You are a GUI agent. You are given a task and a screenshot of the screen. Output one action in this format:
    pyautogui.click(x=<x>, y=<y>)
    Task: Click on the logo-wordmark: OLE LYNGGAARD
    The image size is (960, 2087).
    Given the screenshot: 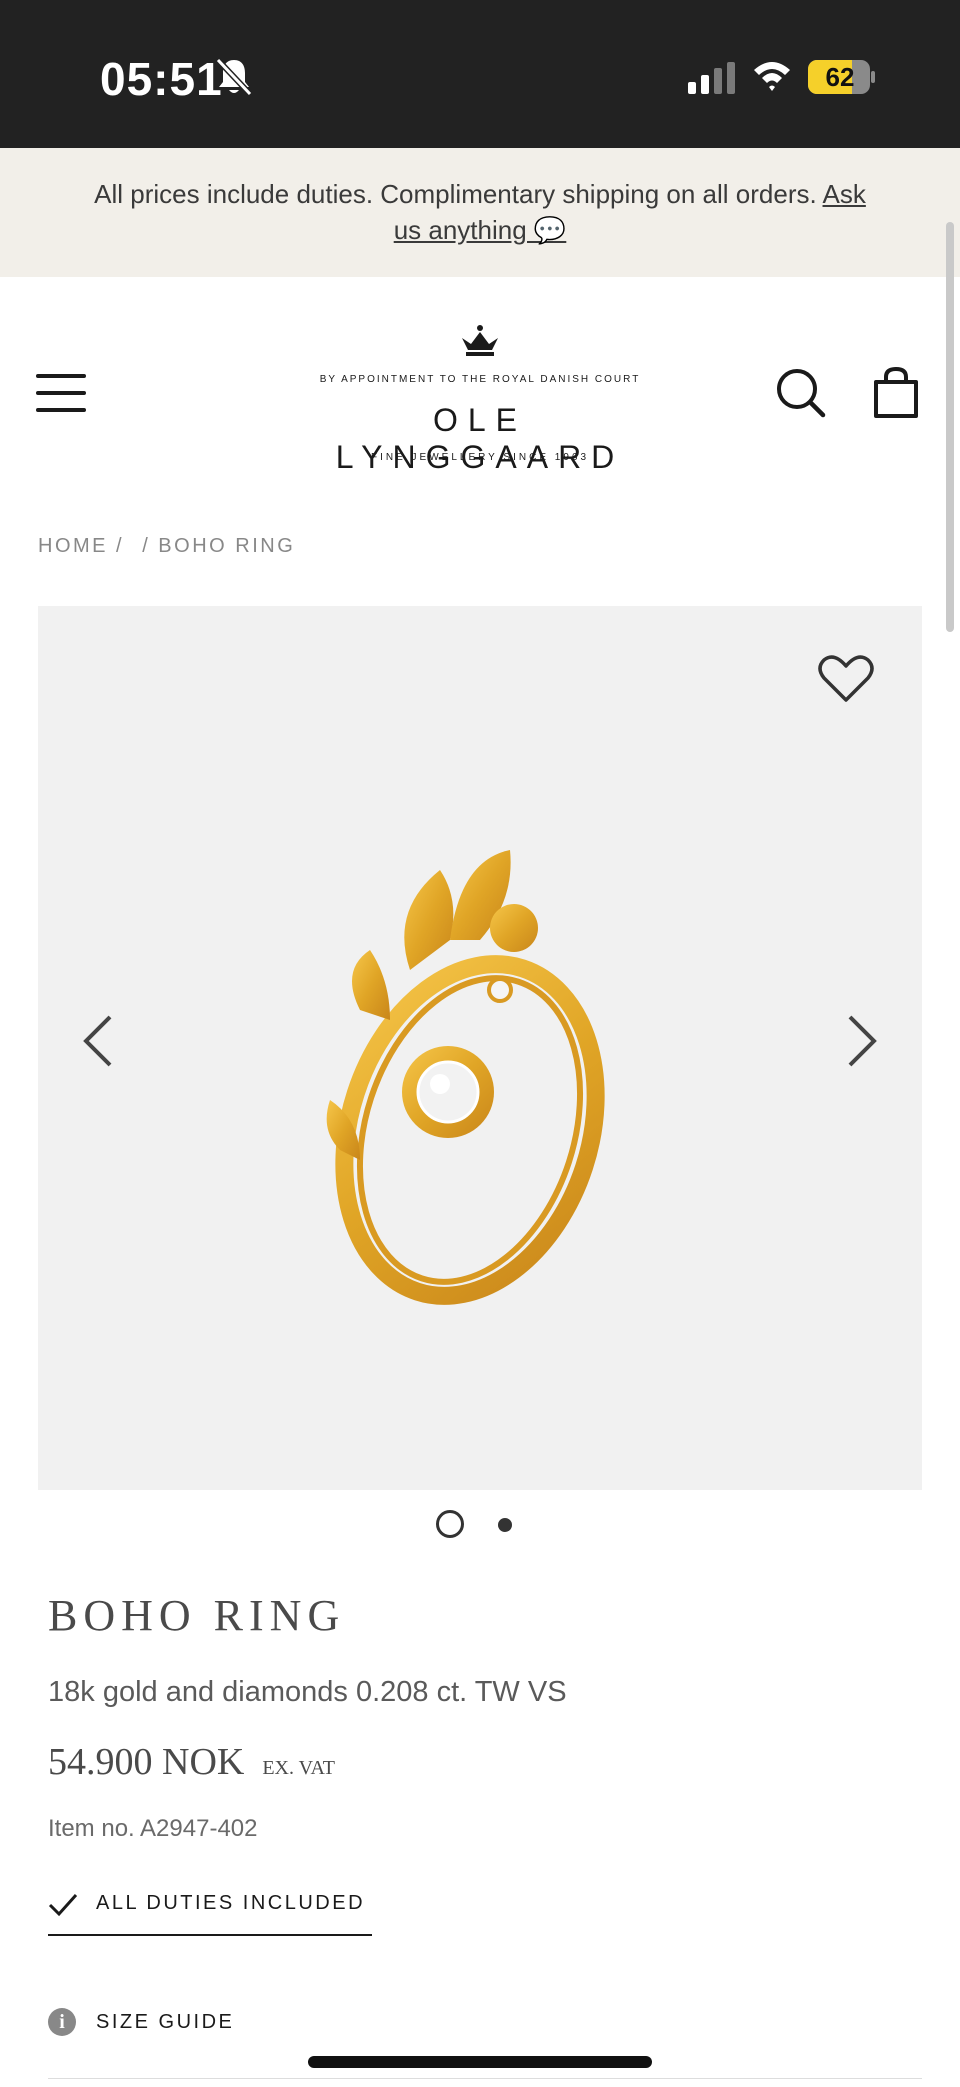 What is the action you would take?
    pyautogui.click(x=480, y=438)
    